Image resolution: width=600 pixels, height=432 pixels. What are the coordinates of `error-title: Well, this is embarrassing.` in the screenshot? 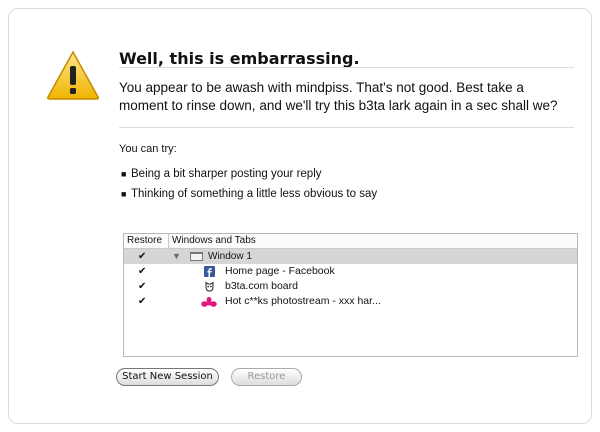 It's located at (239, 58).